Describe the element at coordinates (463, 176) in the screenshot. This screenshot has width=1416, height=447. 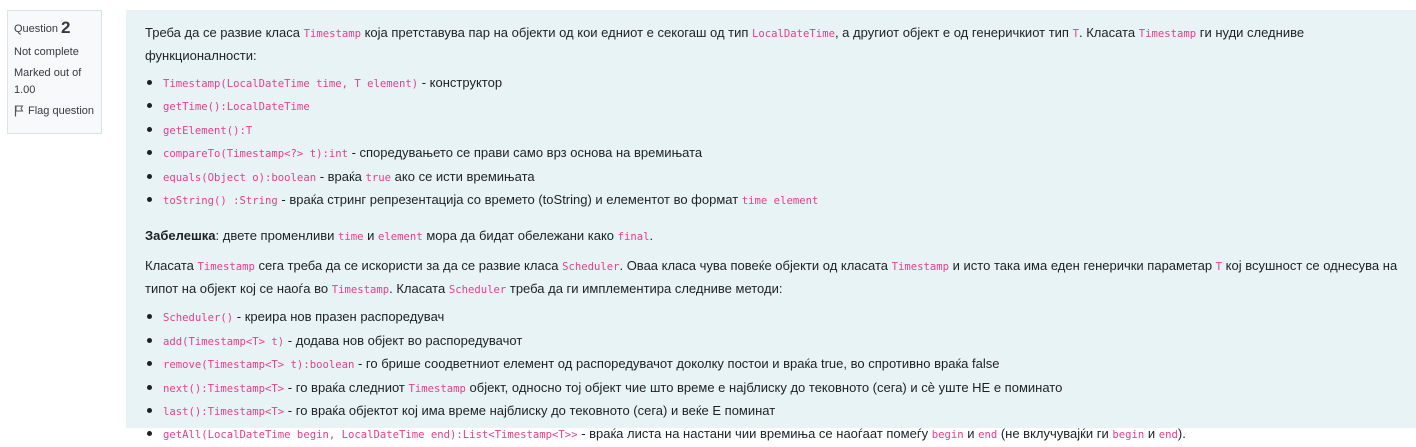
I see `method-description: ако се исти времињата` at that location.